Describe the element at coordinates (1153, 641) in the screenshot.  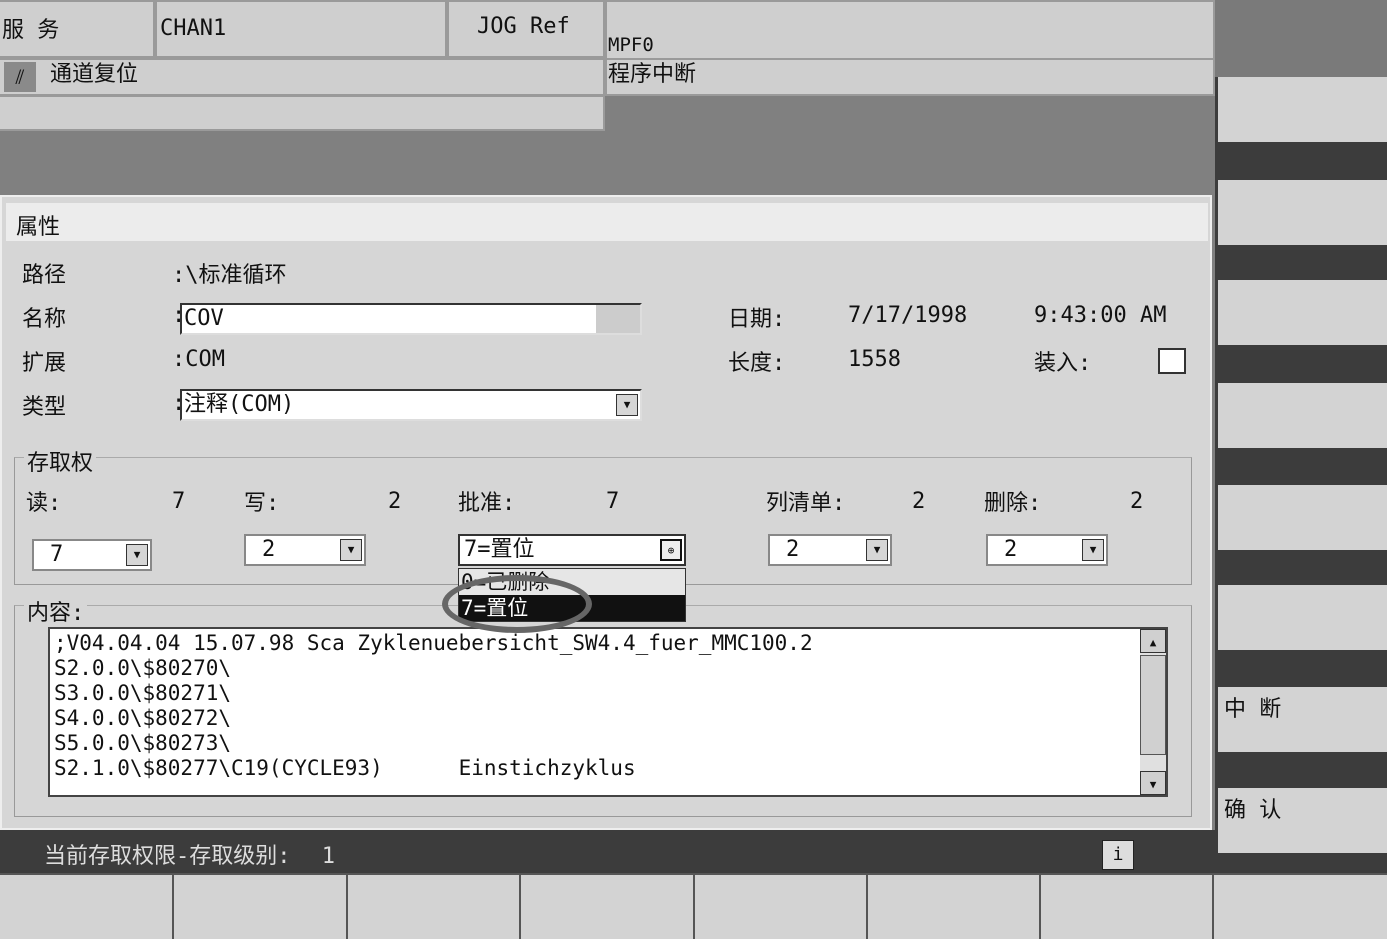
I see `scroll-up-icon: ▲` at that location.